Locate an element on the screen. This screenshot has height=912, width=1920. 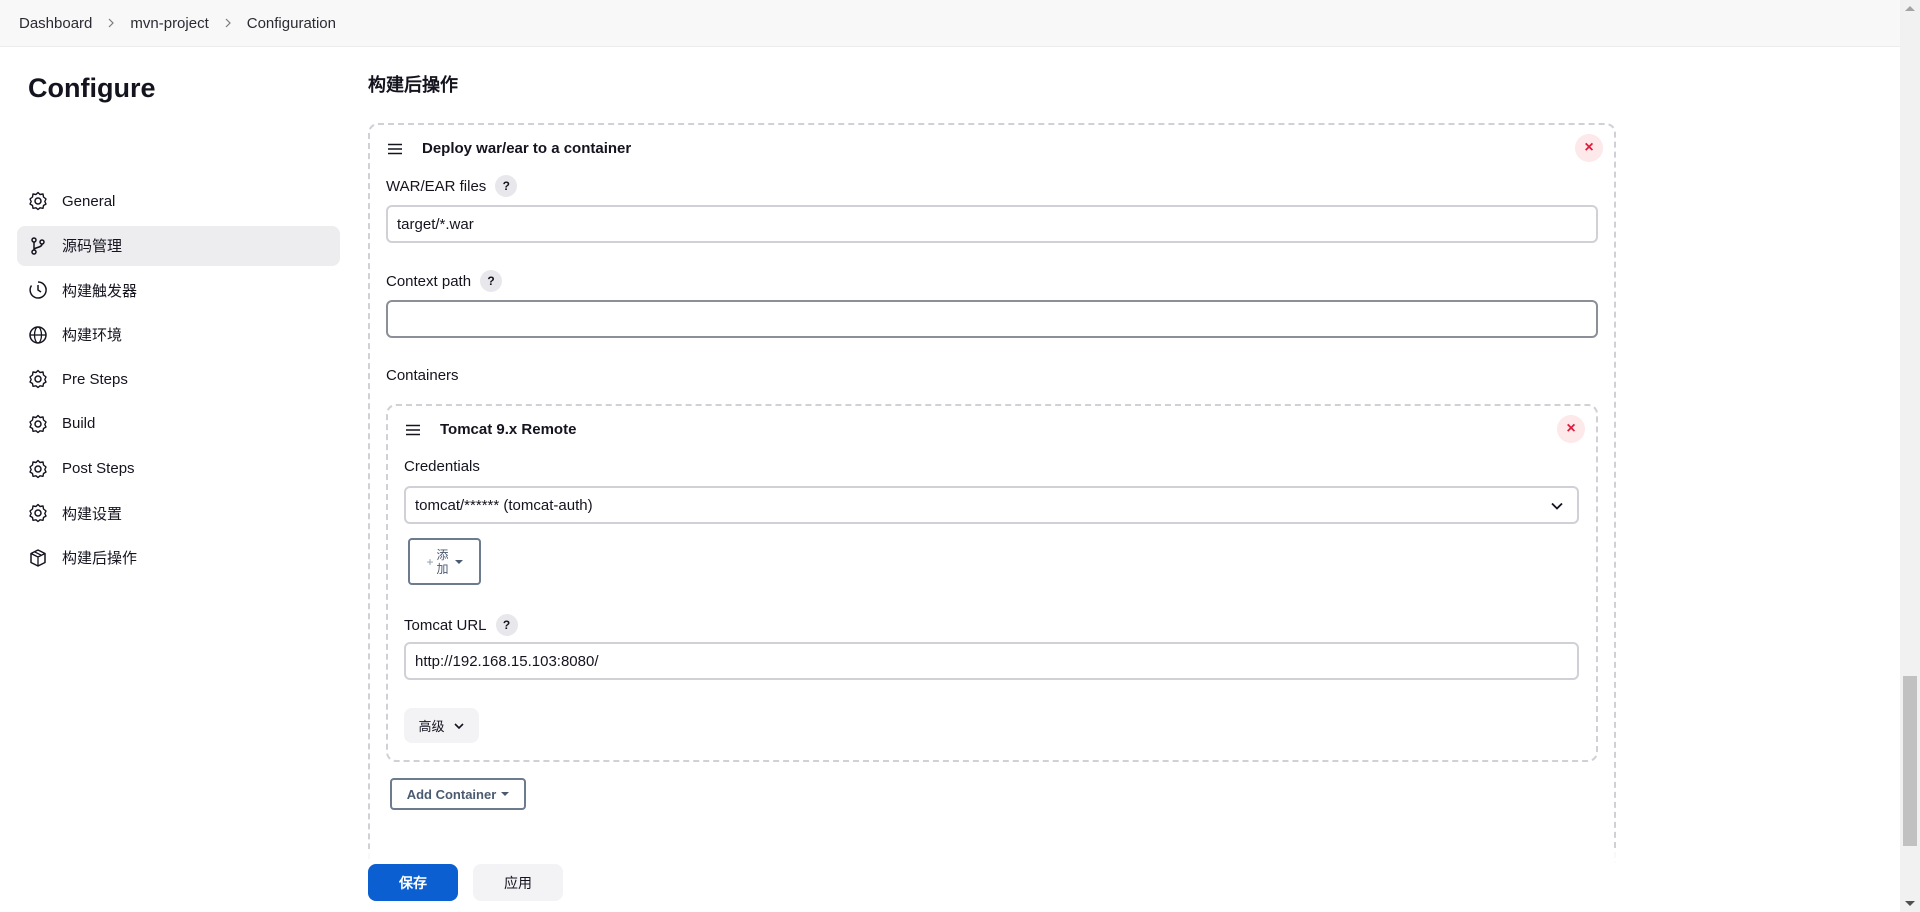
bottom-action-bar is located at coordinates (950, 880).